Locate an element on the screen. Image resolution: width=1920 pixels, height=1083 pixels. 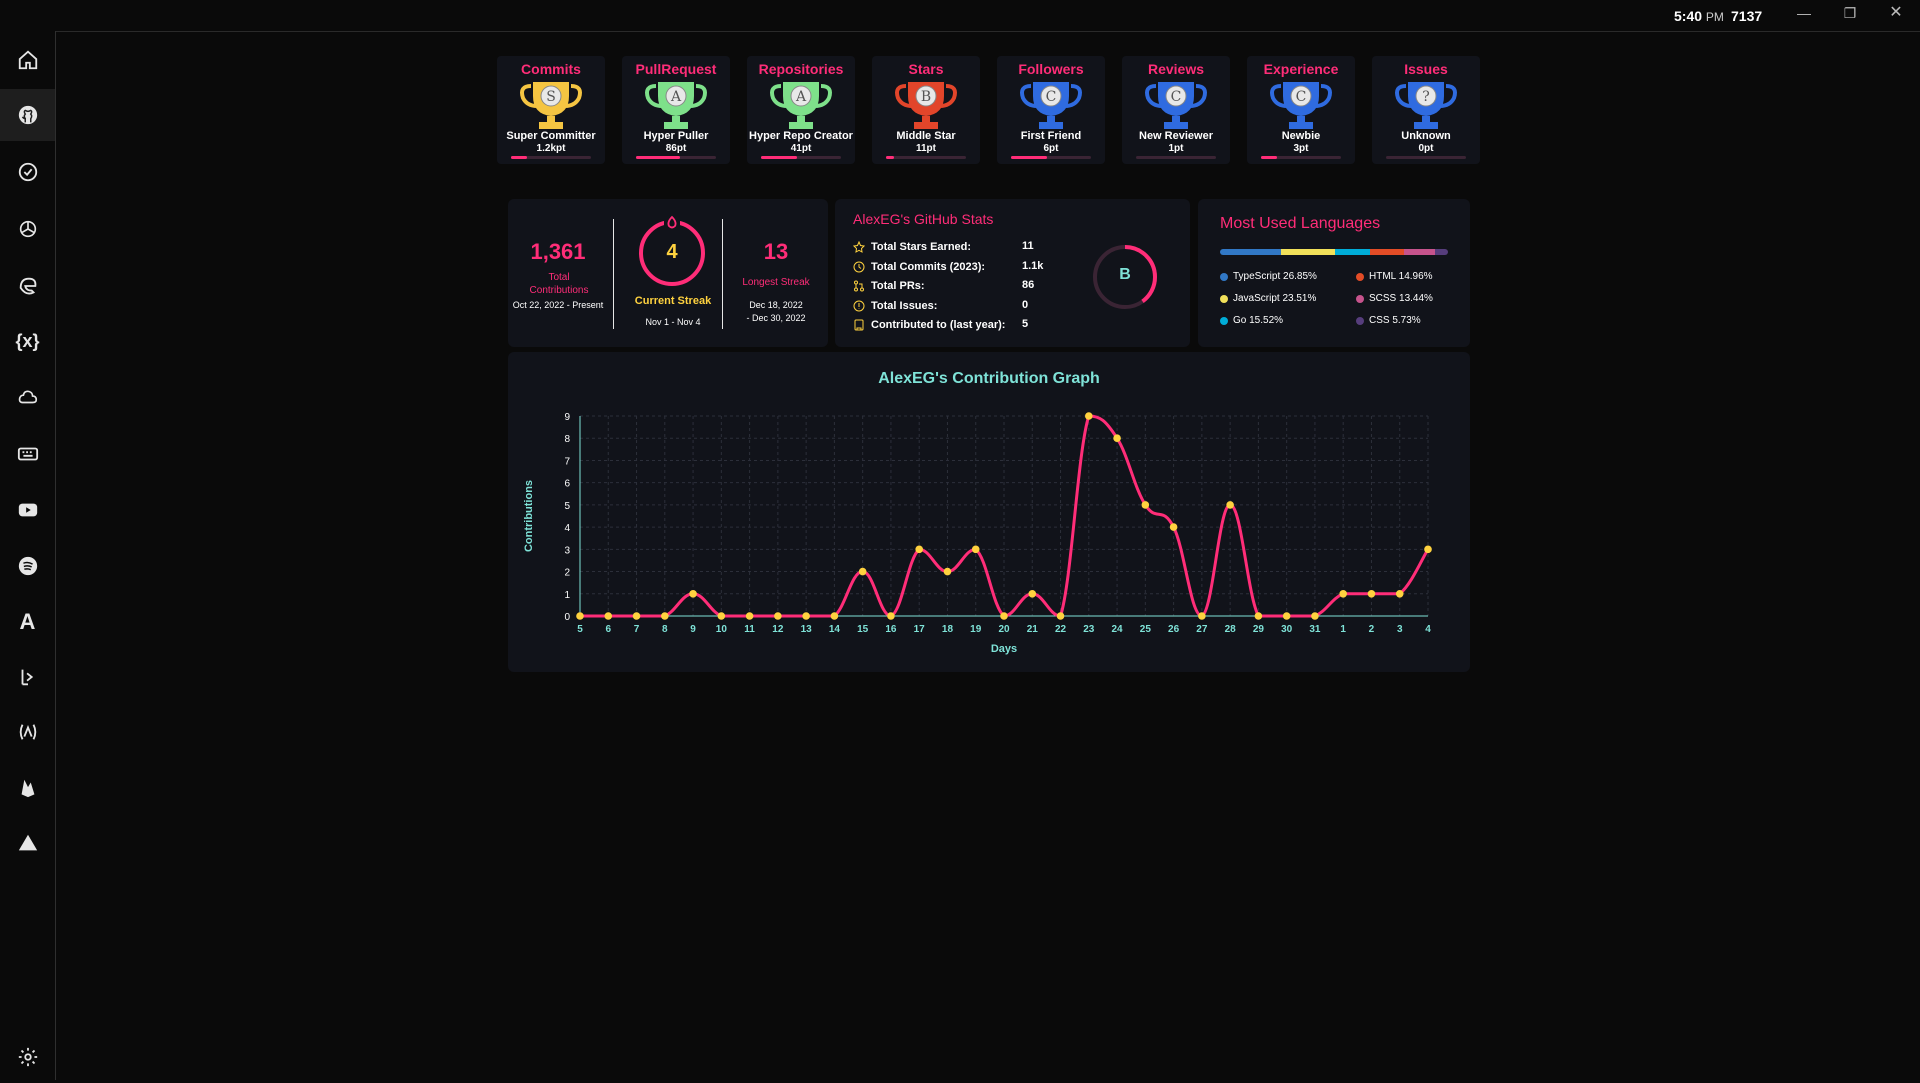
trophy-category: Reviews is located at coordinates (1176, 69).